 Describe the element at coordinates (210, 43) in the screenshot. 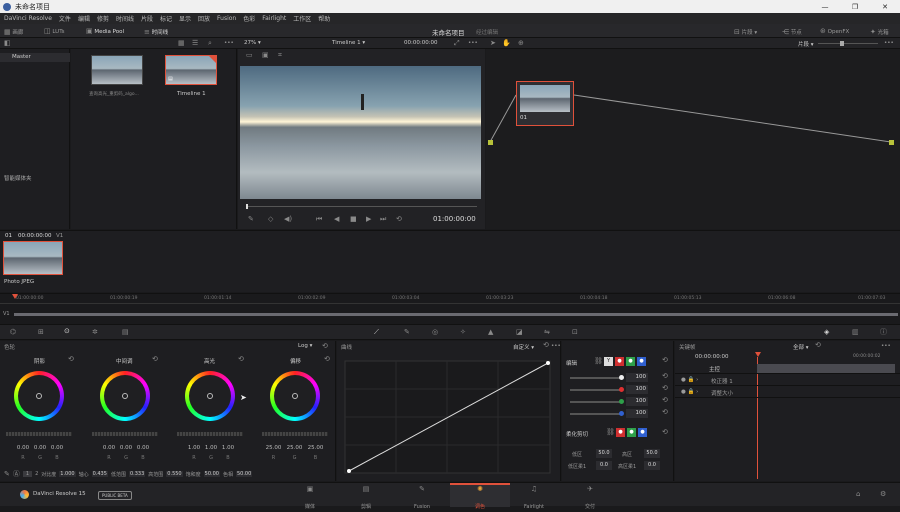

I see `search-icon: ⌕` at that location.